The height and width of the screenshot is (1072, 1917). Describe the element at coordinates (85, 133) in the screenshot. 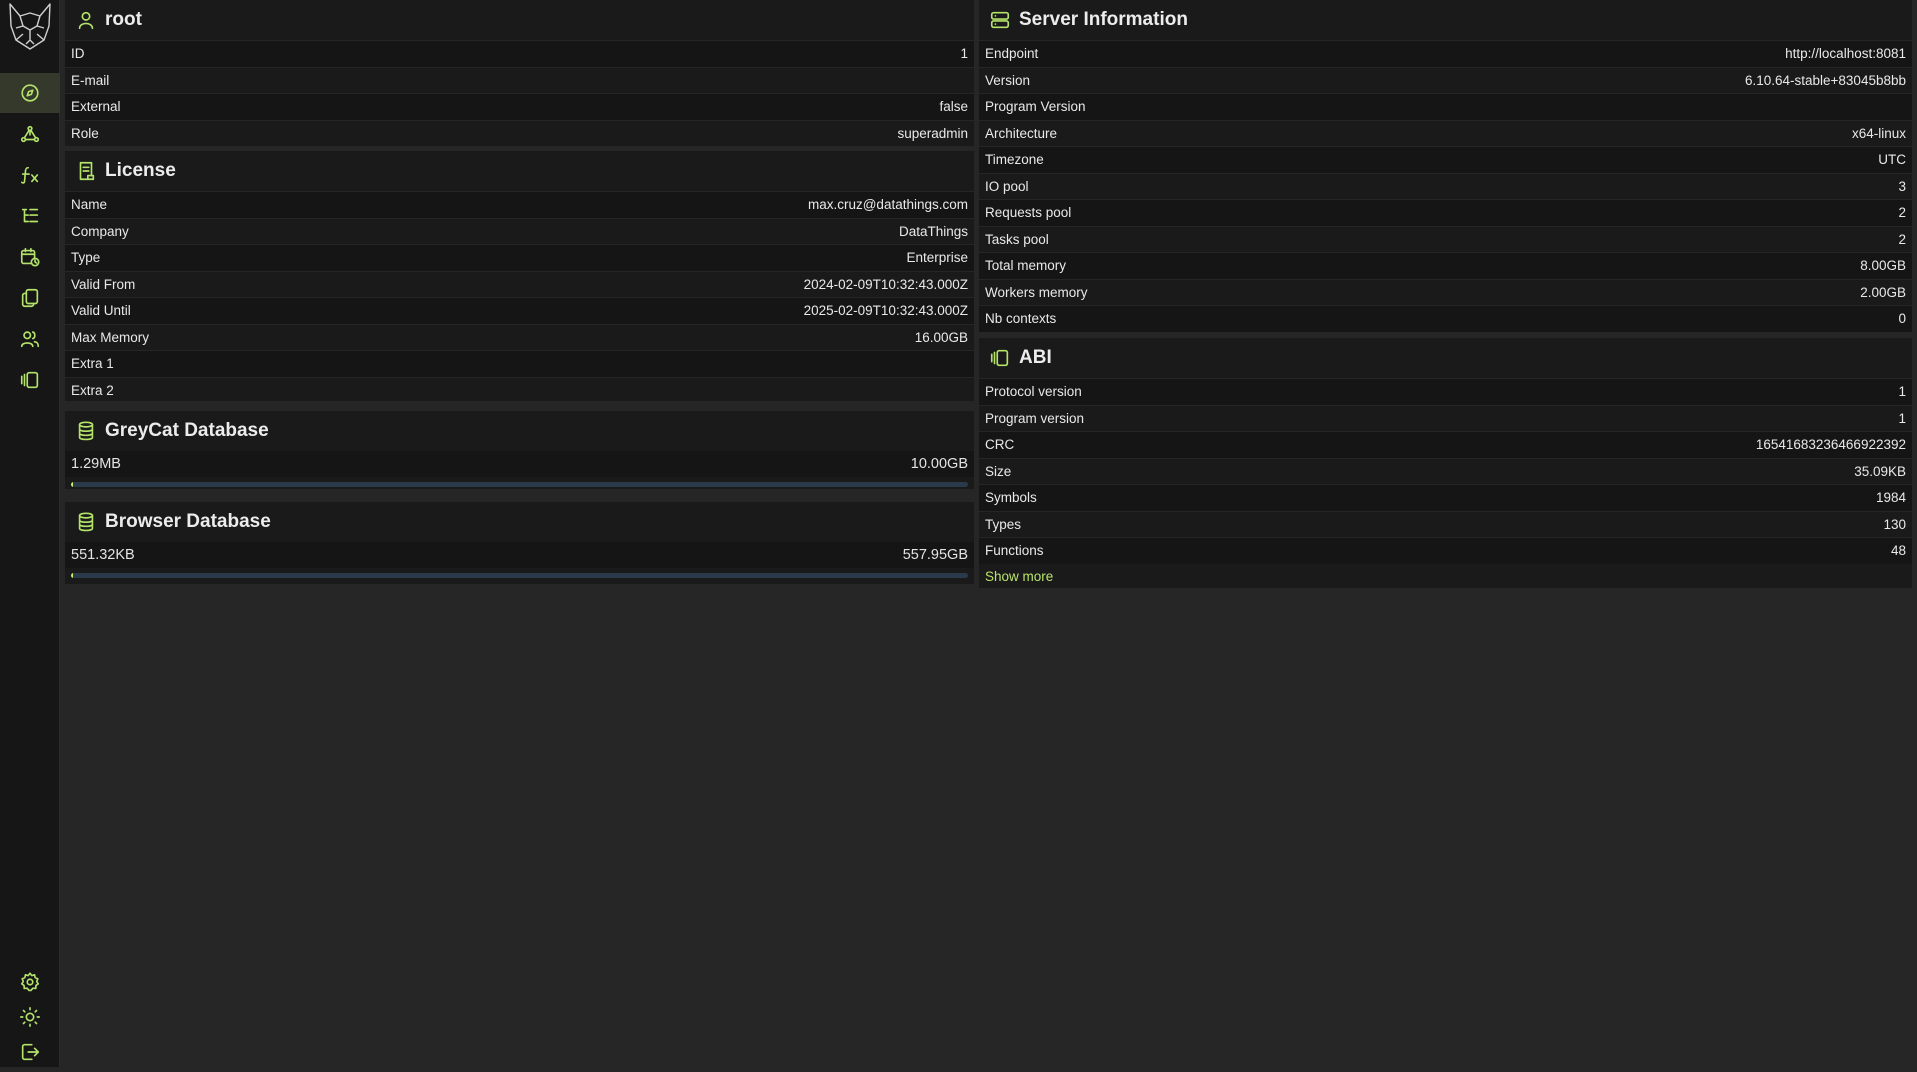

I see `user-row-key: Role` at that location.